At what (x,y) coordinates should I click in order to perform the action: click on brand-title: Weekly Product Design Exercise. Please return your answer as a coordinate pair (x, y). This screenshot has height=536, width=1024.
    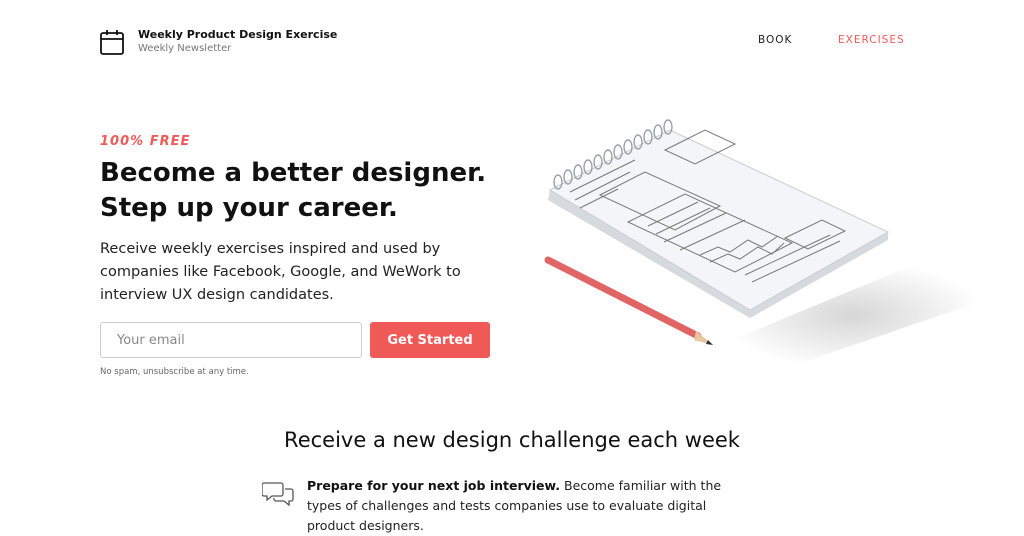
    Looking at the image, I should click on (237, 34).